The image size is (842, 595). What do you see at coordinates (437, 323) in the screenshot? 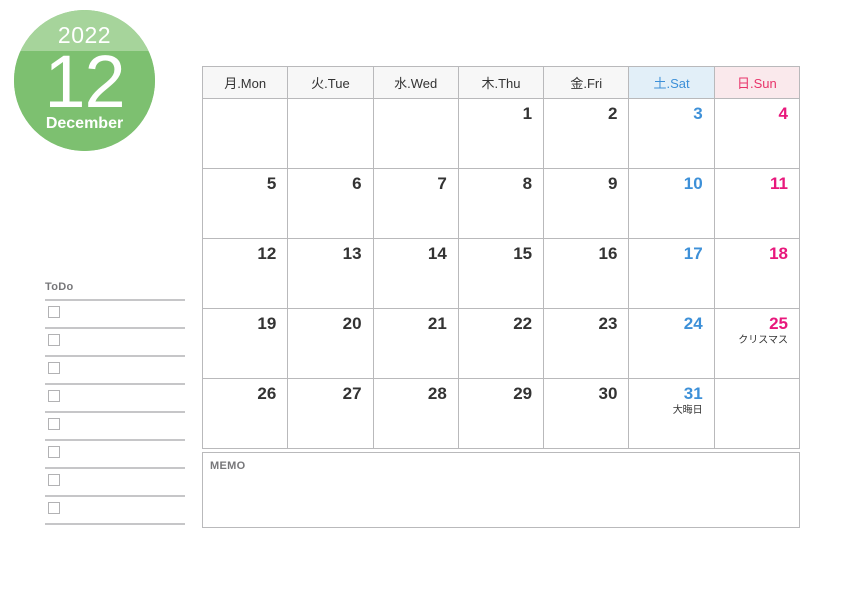
I see `day-number: 21` at bounding box center [437, 323].